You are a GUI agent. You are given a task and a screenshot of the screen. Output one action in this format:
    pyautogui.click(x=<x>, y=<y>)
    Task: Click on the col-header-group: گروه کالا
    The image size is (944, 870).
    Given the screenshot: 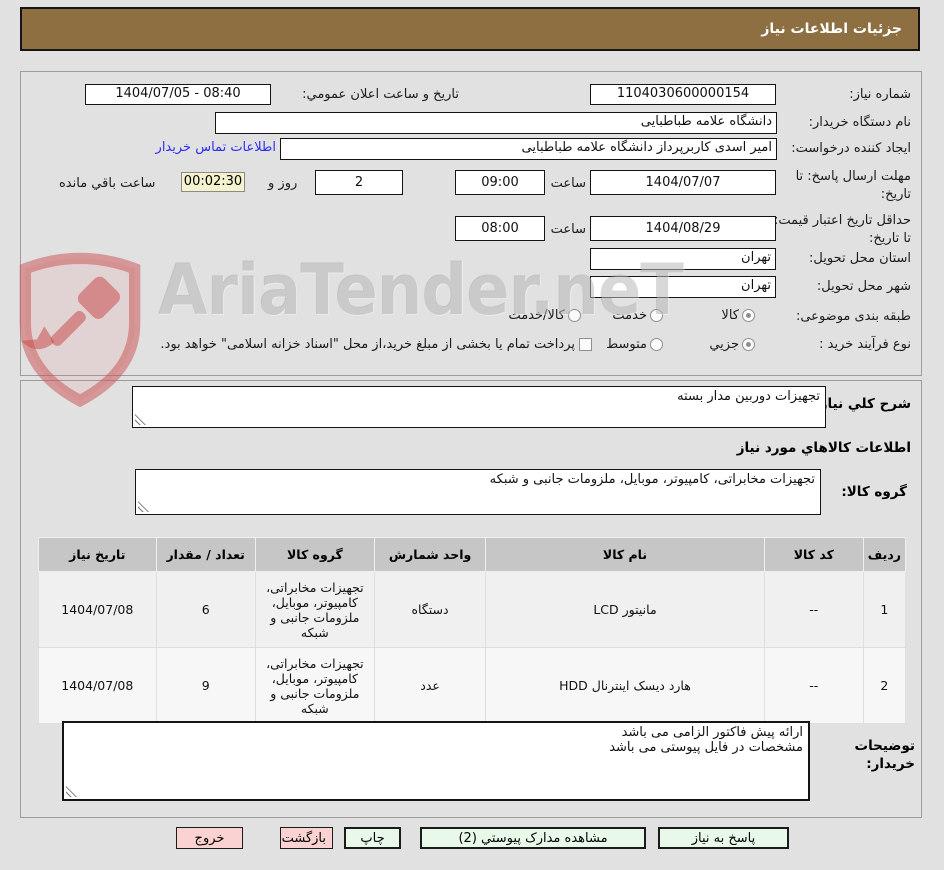 What is the action you would take?
    pyautogui.click(x=314, y=554)
    